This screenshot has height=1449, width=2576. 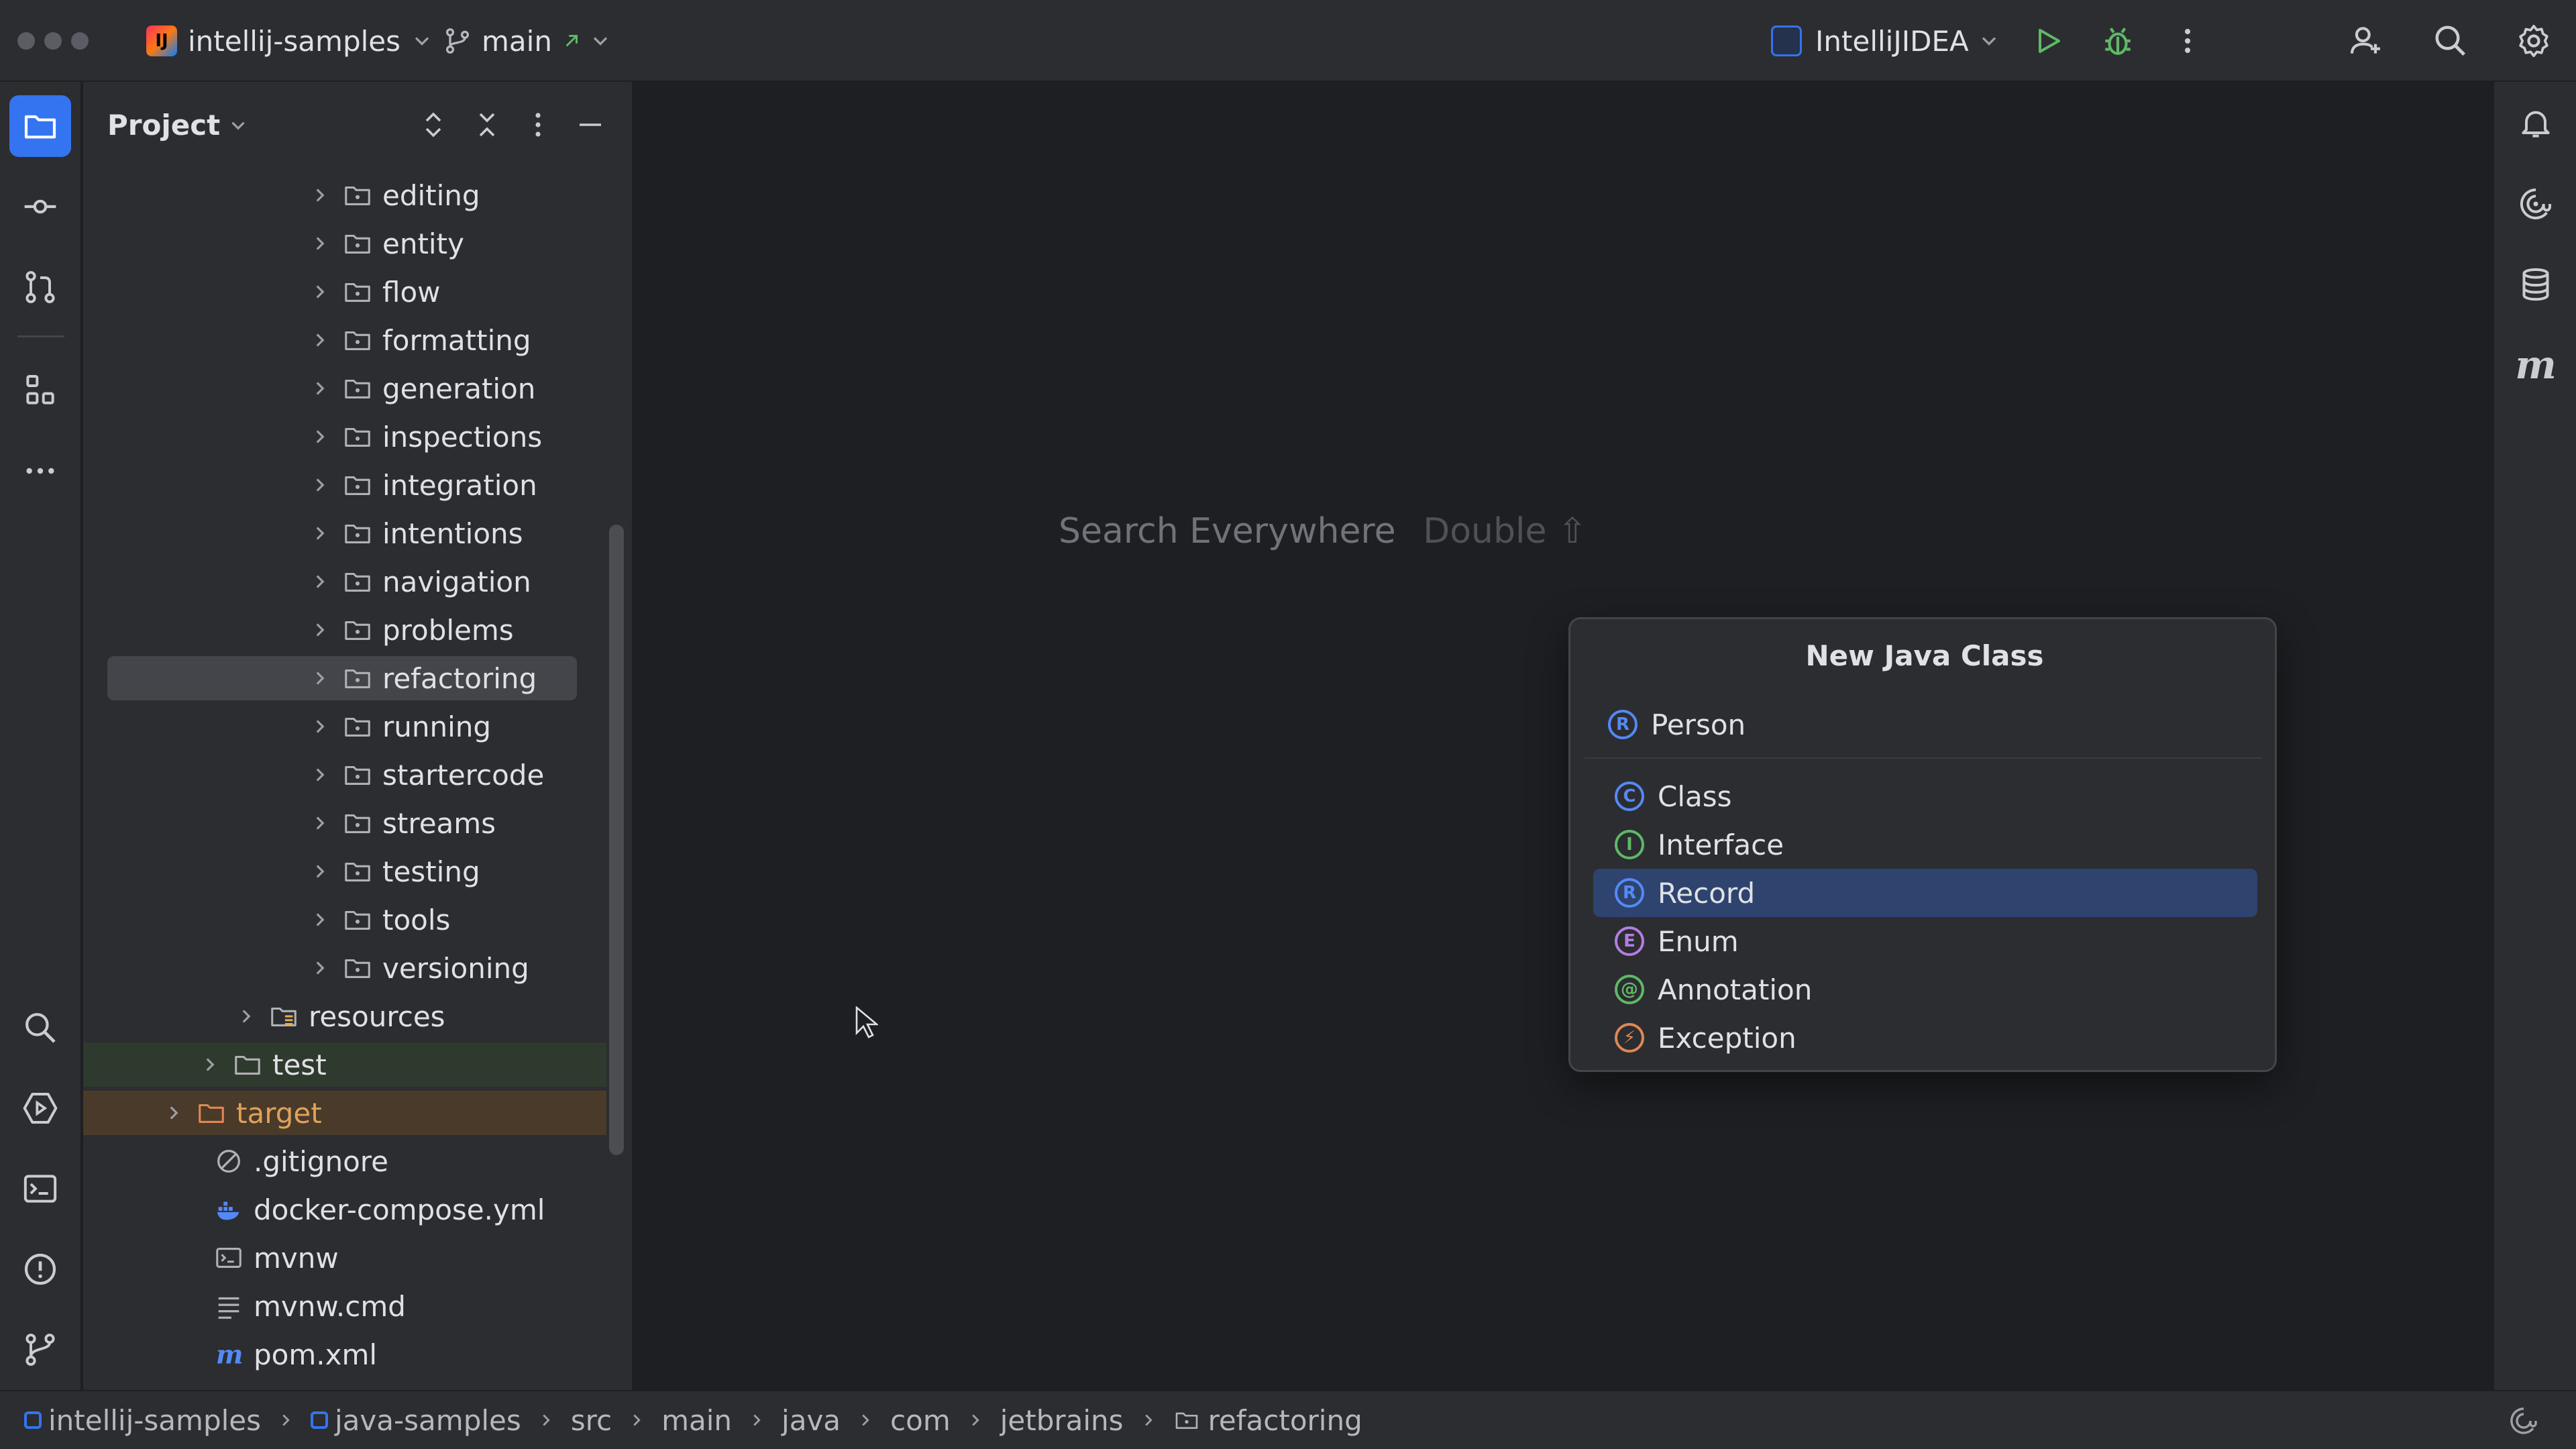 What do you see at coordinates (344, 437) in the screenshot?
I see `tree-item-inspections: inspections` at bounding box center [344, 437].